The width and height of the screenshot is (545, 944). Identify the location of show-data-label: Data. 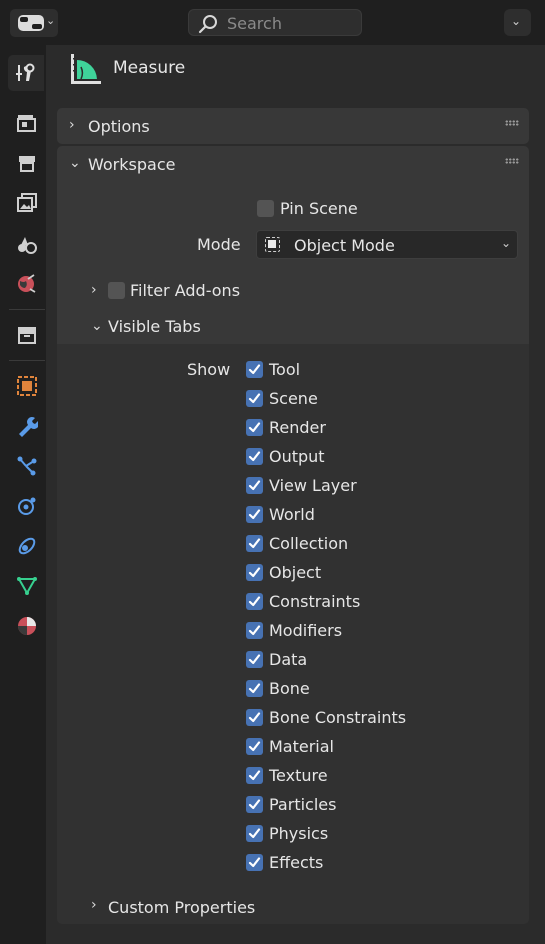
(288, 659).